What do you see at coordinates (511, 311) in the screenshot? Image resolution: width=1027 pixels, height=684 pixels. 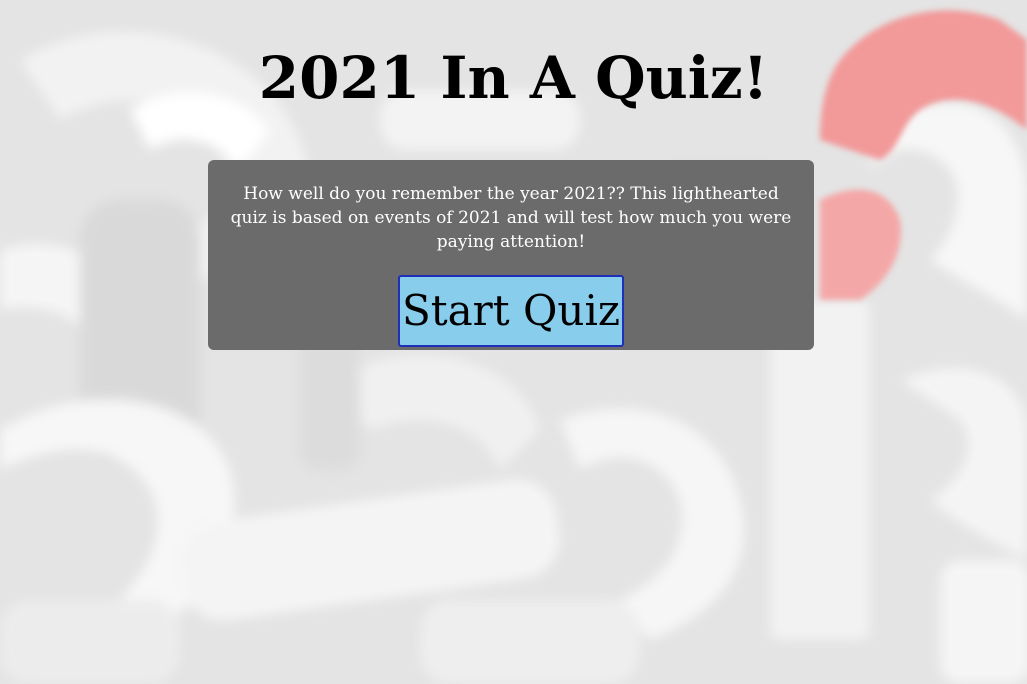 I see `start-quiz-button: Start Quiz` at bounding box center [511, 311].